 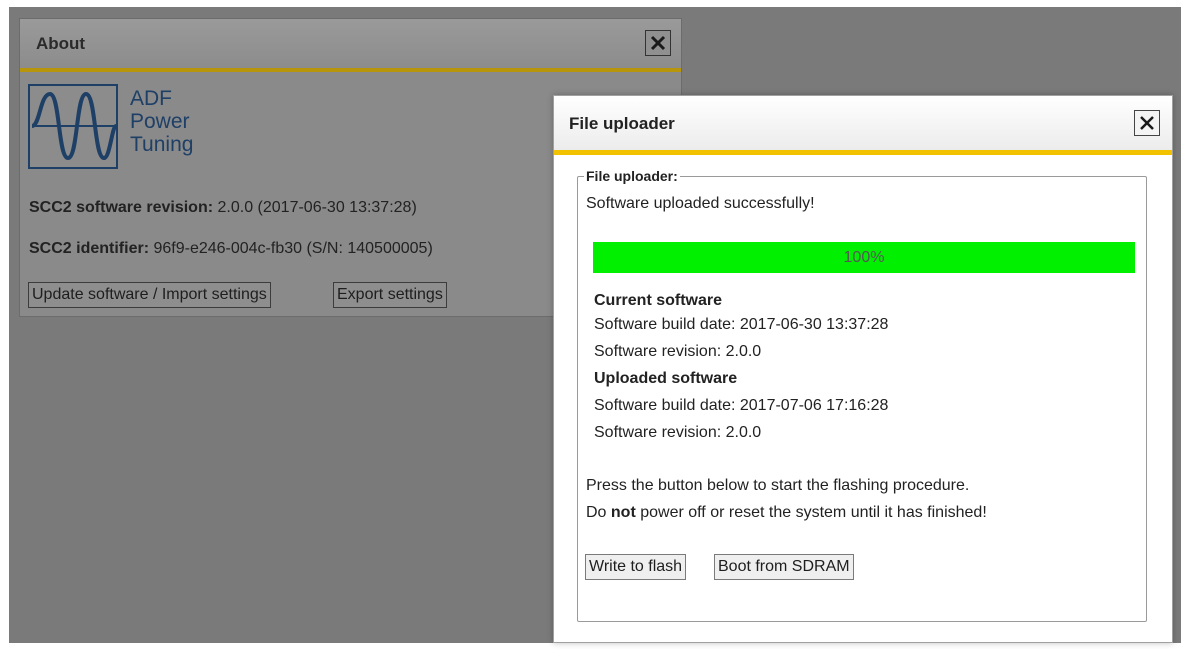 I want to click on upload-status-text: Software uploaded successfully!, so click(x=700, y=203).